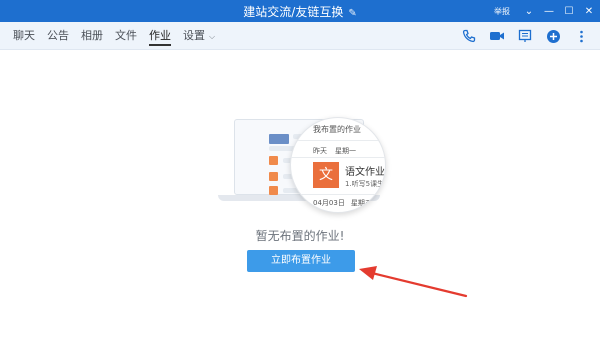 This screenshot has height=344, width=600. I want to click on callout-days: 昨天 星期一, so click(334, 151).